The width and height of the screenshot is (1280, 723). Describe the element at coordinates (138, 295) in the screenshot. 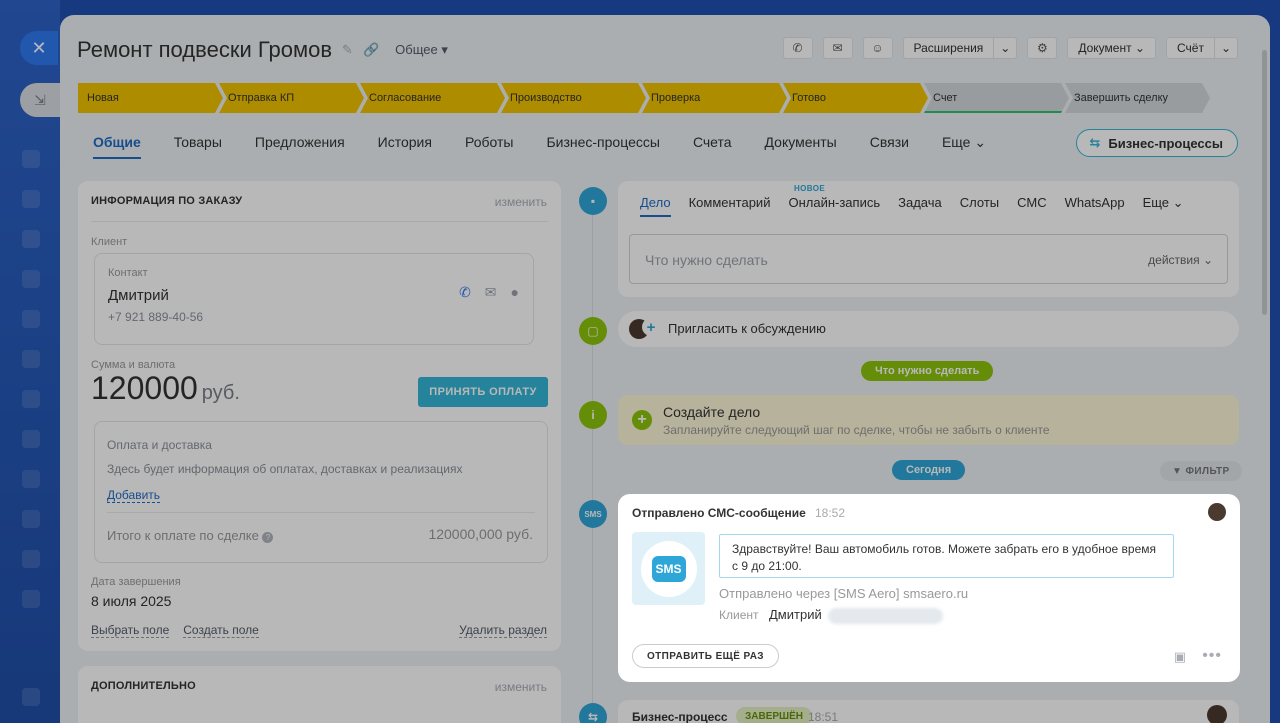

I see `contact-name: Дмитрий` at that location.